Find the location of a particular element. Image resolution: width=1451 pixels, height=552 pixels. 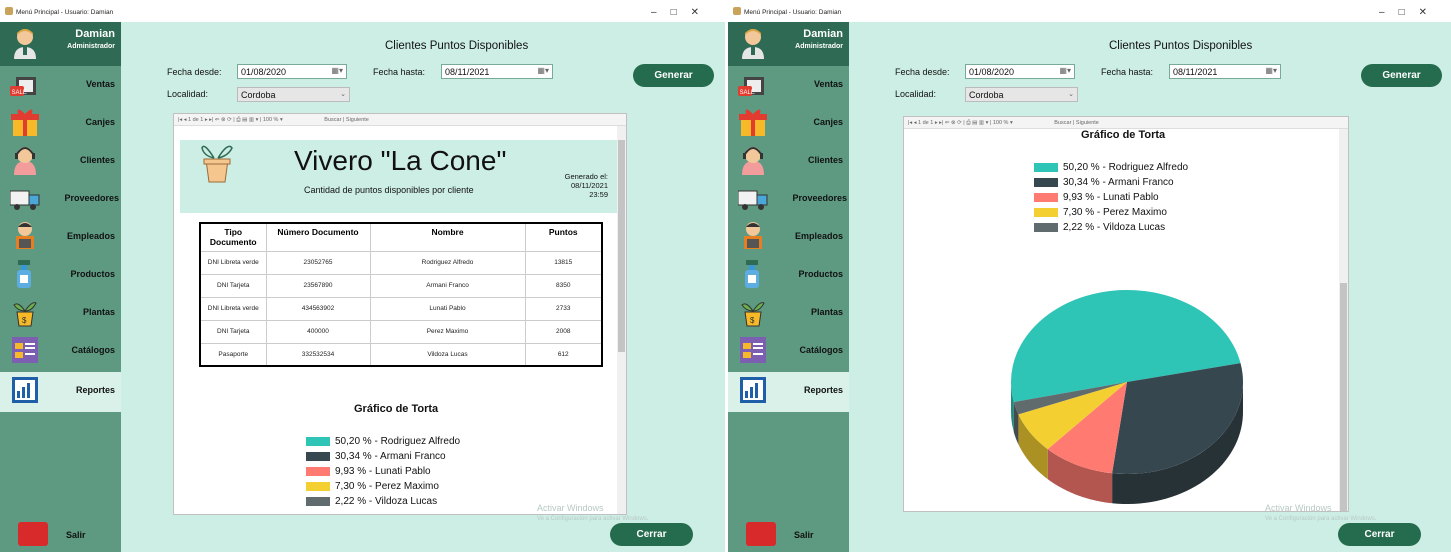

menu-label: Plantas is located at coordinates (826, 312).